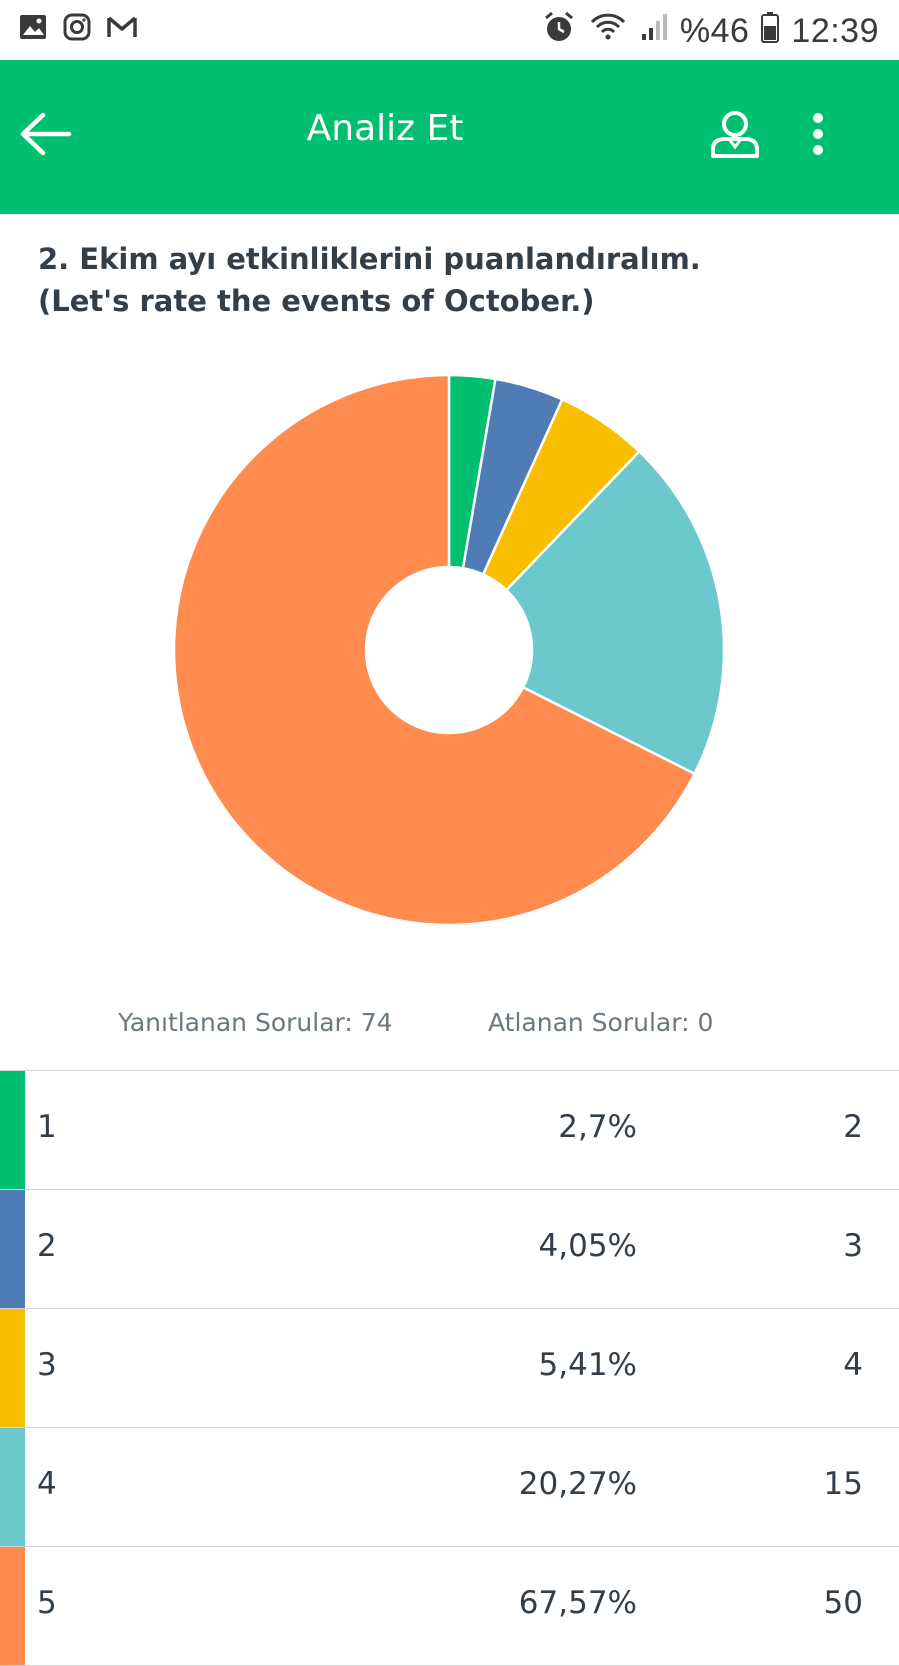 The height and width of the screenshot is (1666, 899). Describe the element at coordinates (449, 1487) in the screenshot. I see `table-row: 4 20,27% 15` at that location.